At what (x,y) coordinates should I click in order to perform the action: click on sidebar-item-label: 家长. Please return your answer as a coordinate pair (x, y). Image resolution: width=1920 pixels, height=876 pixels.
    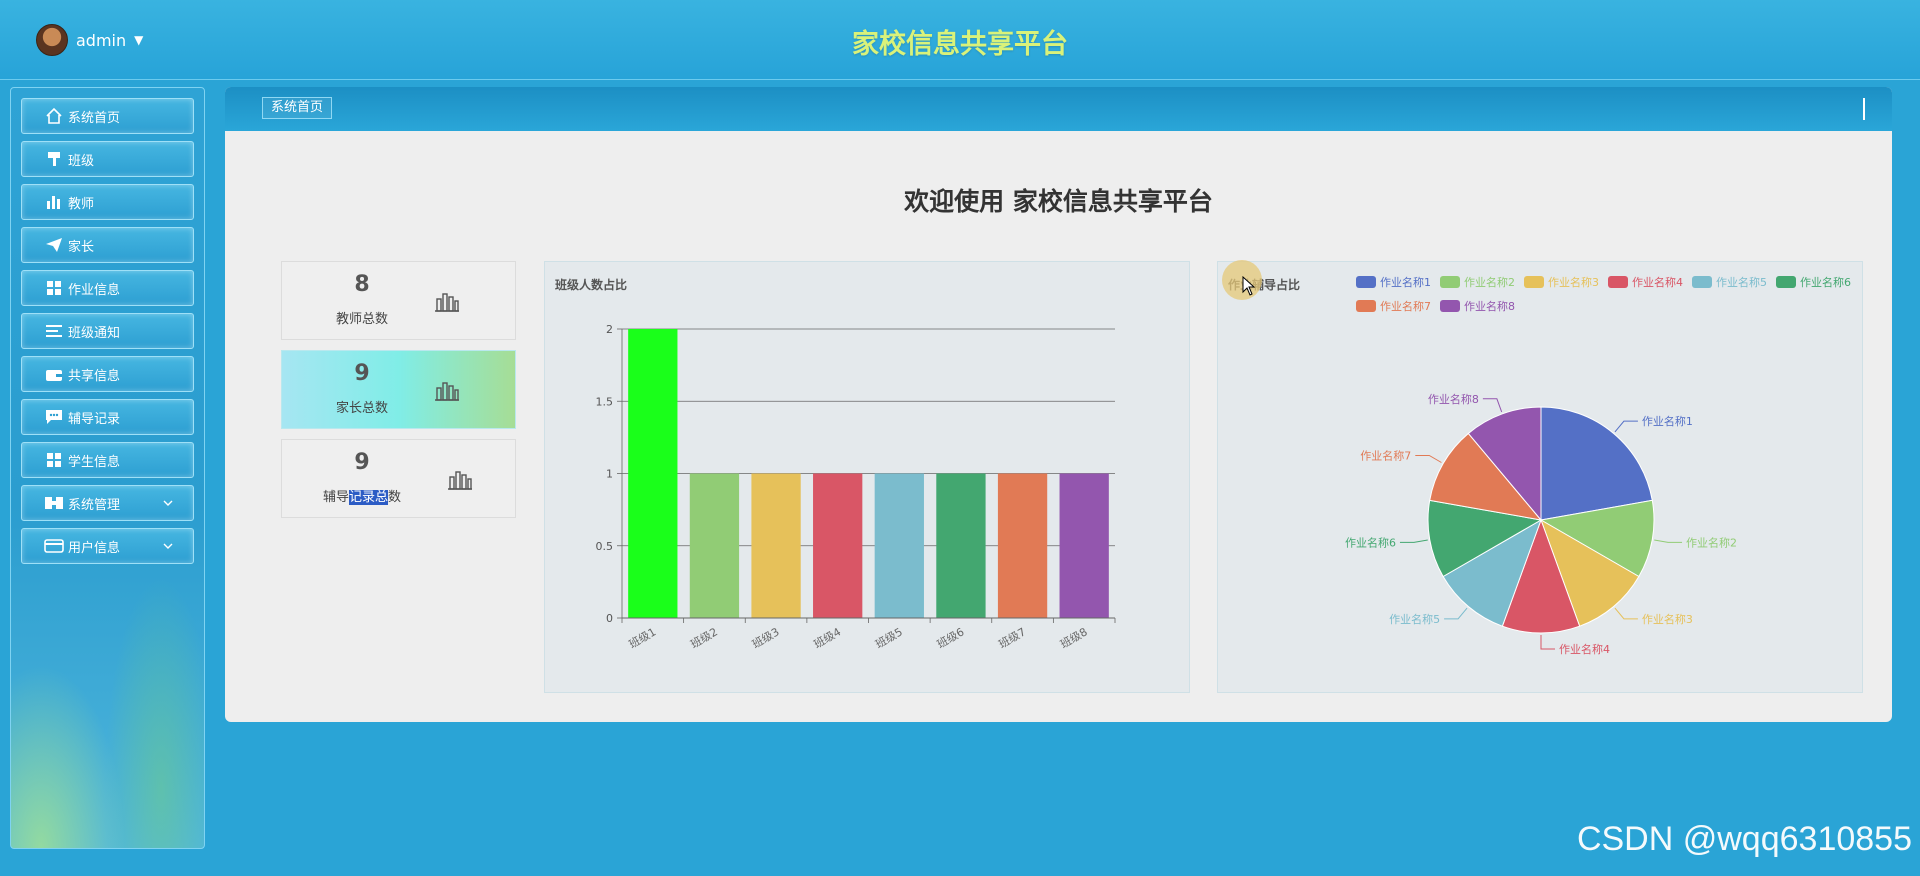
    Looking at the image, I should click on (81, 247).